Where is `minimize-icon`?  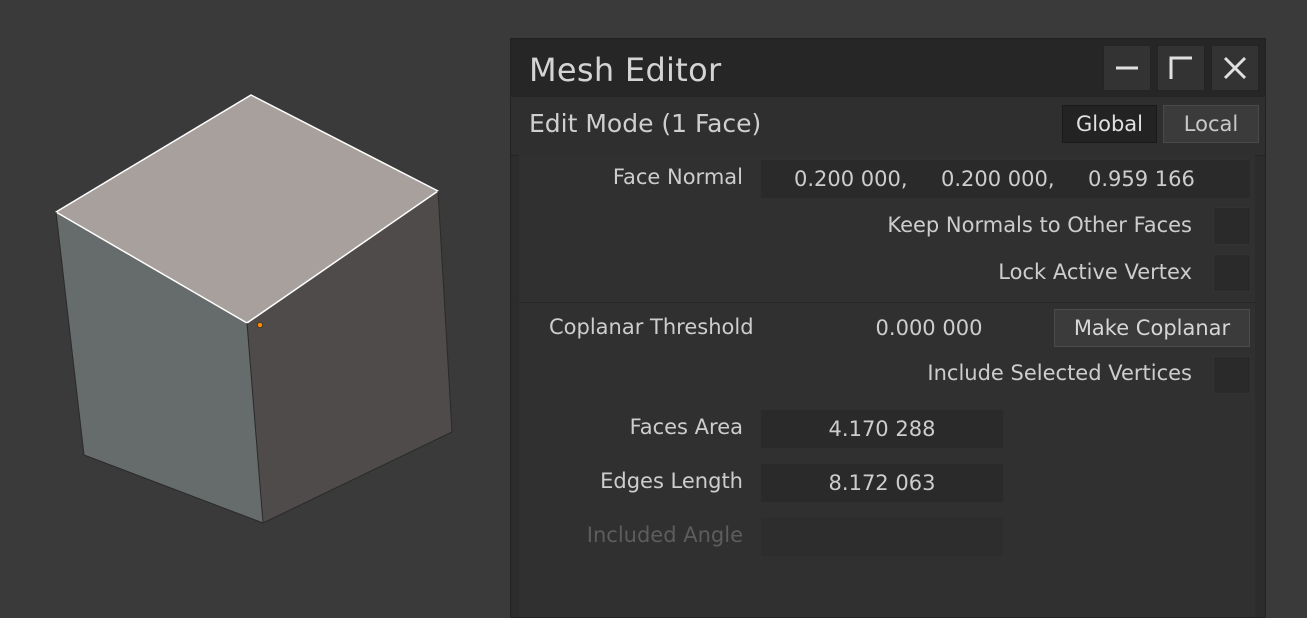
minimize-icon is located at coordinates (1127, 68).